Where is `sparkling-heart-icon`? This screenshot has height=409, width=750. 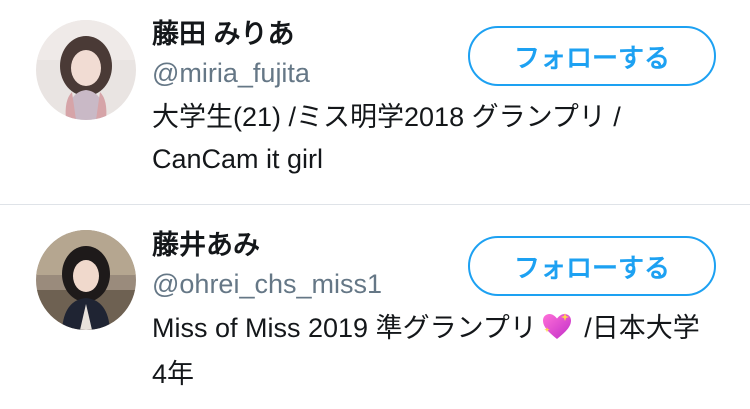
sparkling-heart-icon is located at coordinates (557, 332).